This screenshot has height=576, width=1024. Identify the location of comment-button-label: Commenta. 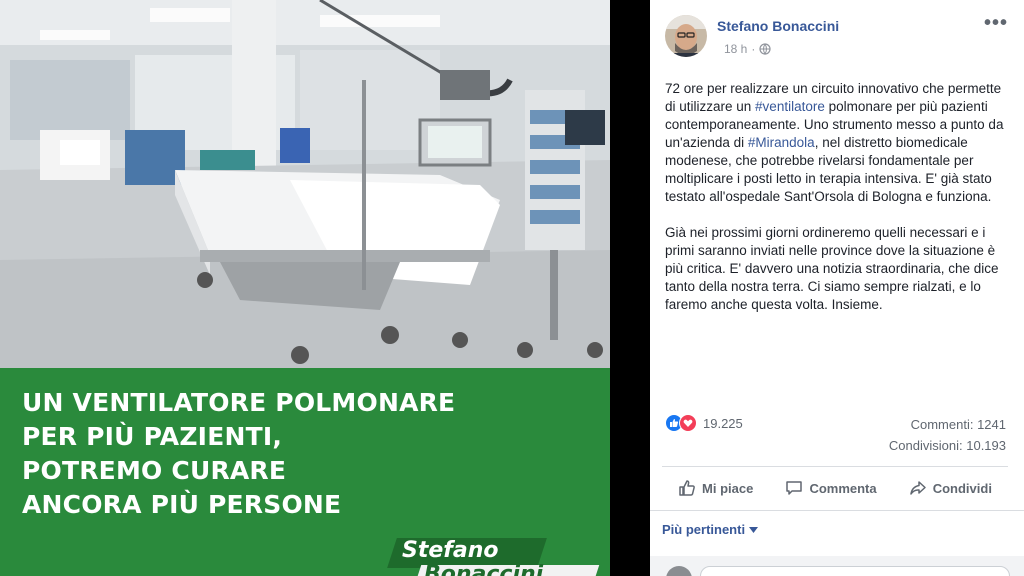
(843, 488).